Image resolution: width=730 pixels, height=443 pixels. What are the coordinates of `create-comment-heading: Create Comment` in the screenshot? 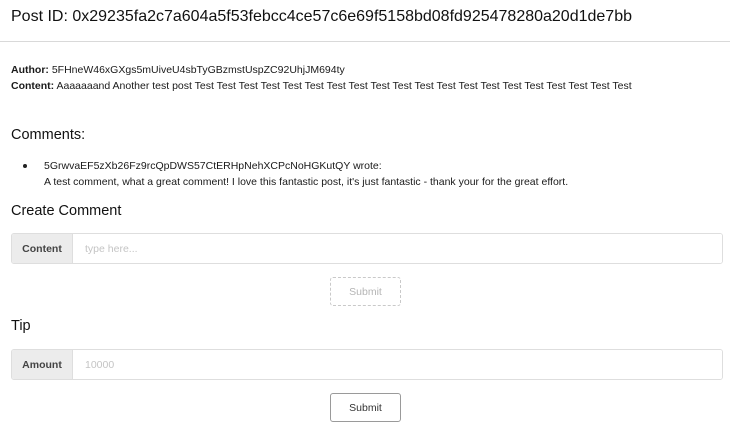 It's located at (66, 211).